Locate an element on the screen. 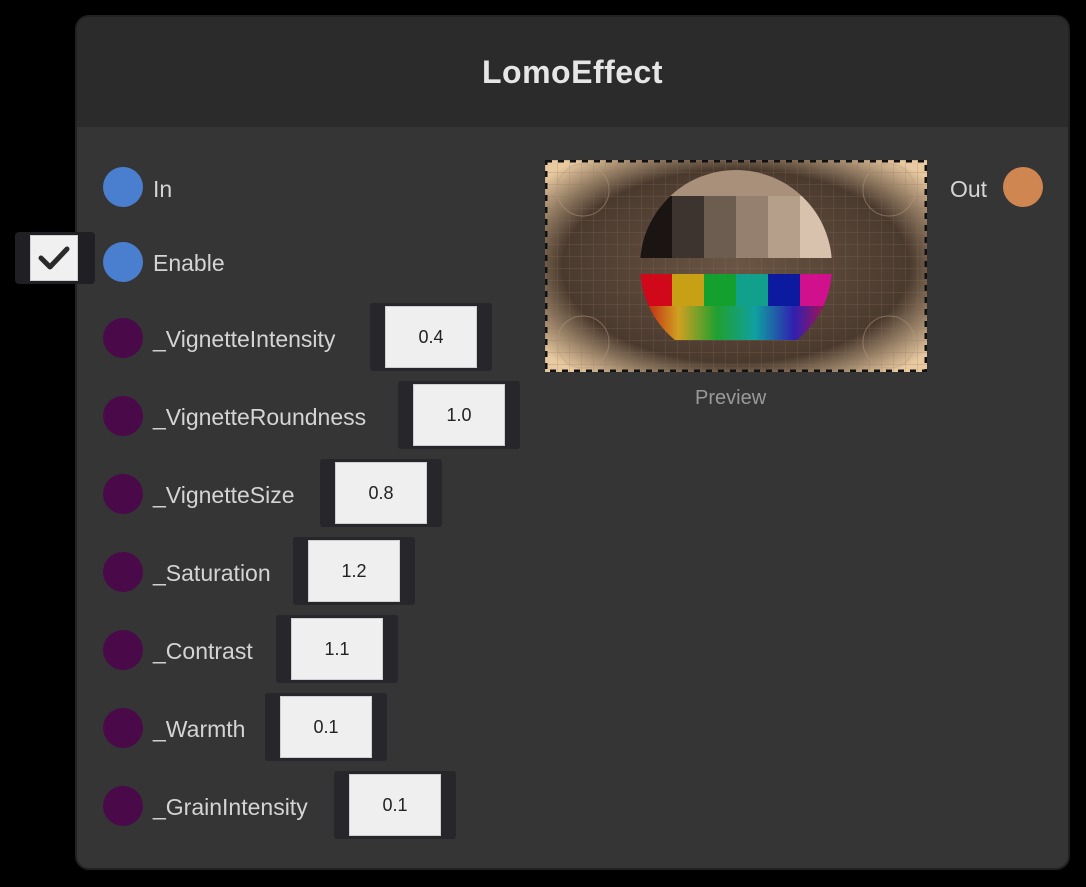 The height and width of the screenshot is (887, 1086). vignette-intensity-label: _VignetteIntensity is located at coordinates (244, 339).